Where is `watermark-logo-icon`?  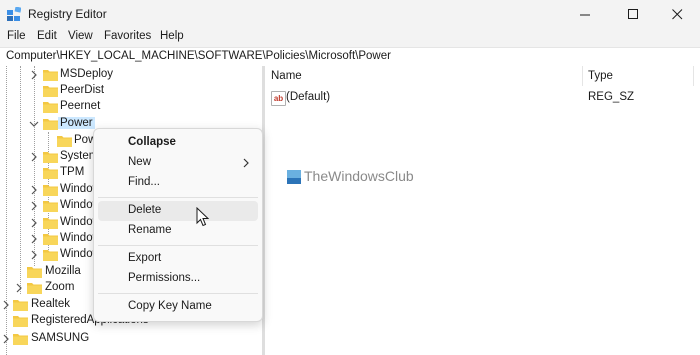 watermark-logo-icon is located at coordinates (294, 177).